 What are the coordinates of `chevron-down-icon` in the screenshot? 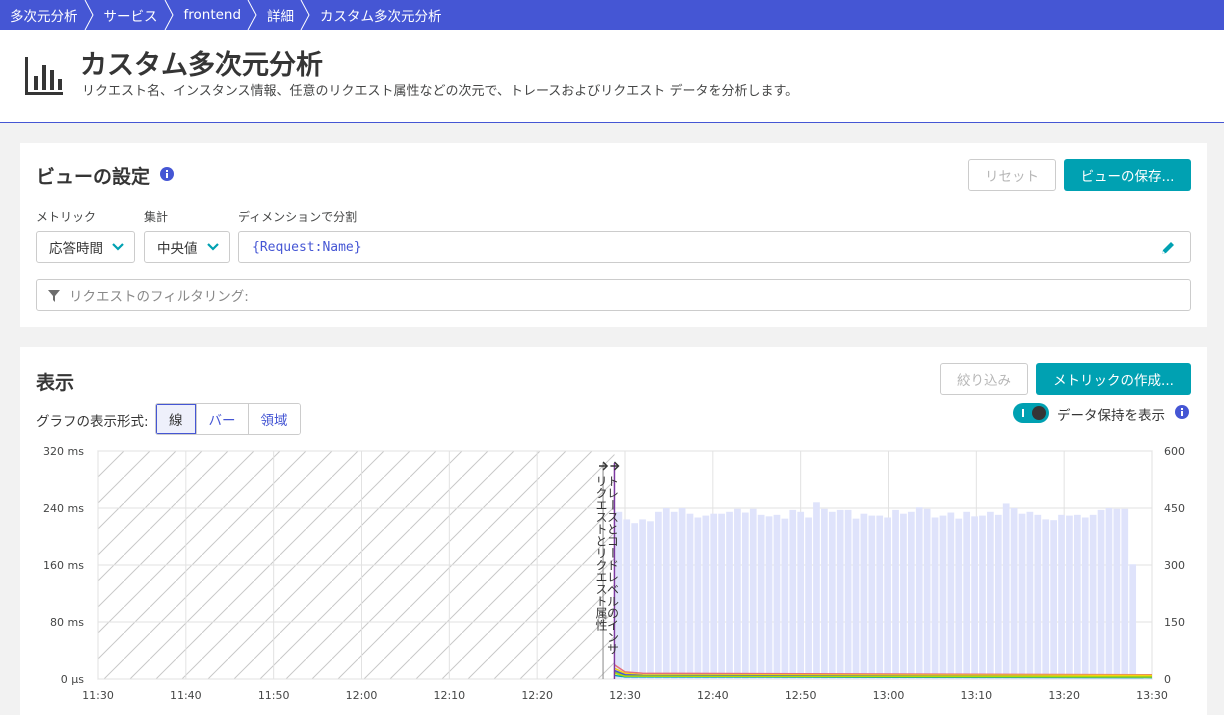 It's located at (118, 247).